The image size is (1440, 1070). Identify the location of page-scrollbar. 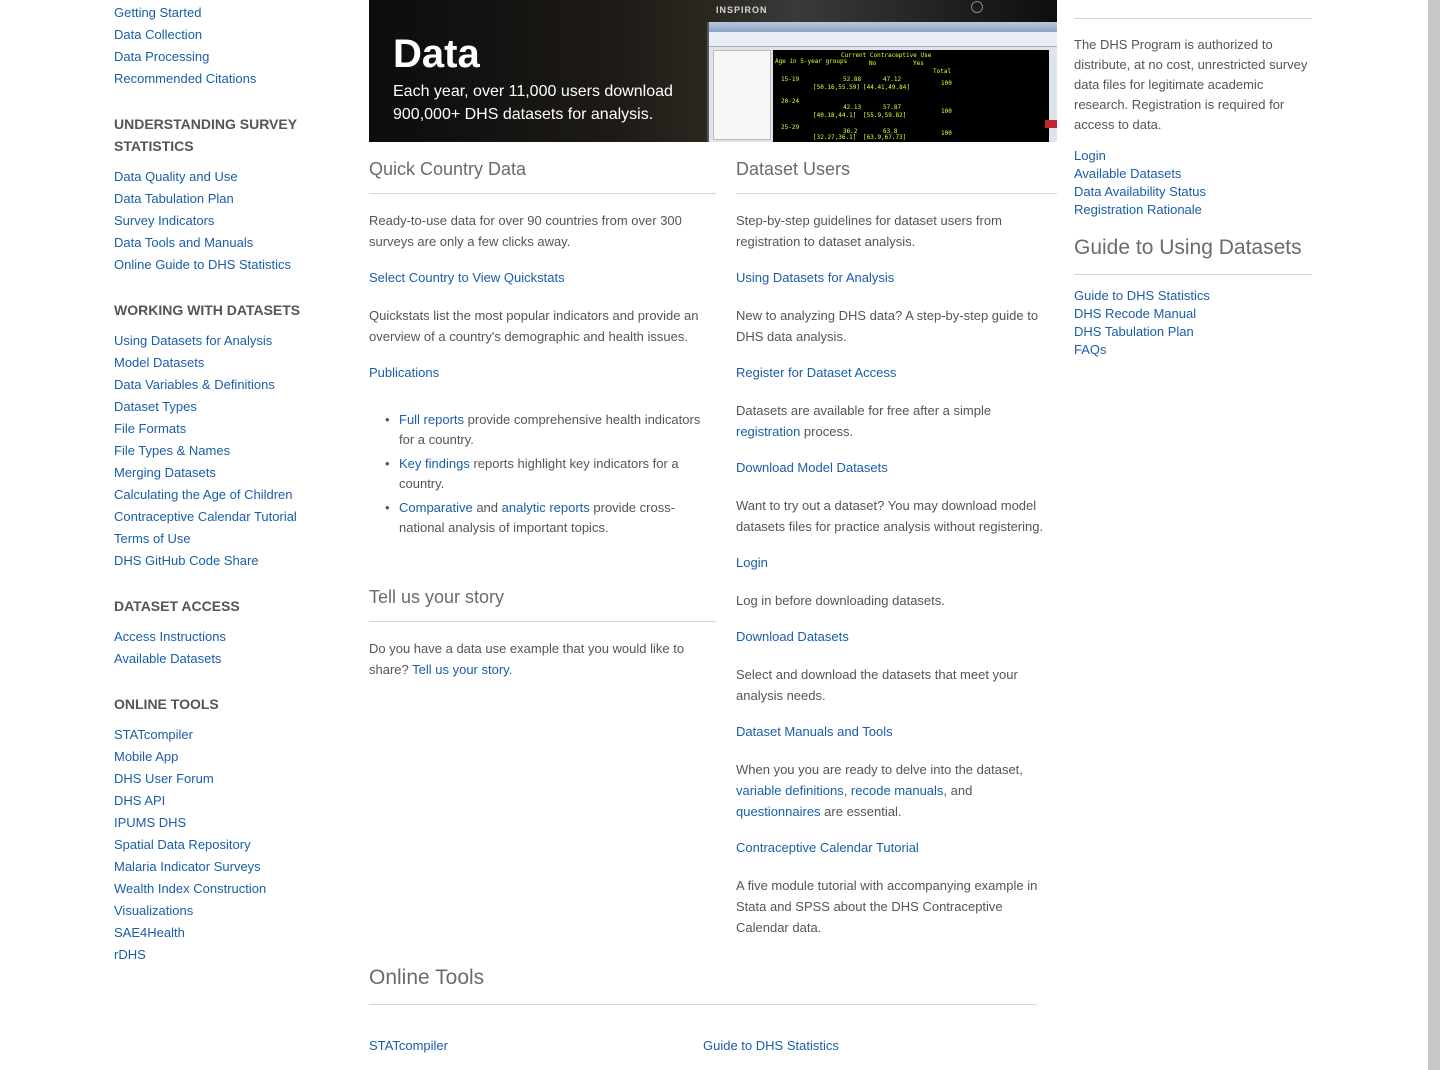
(1434, 535).